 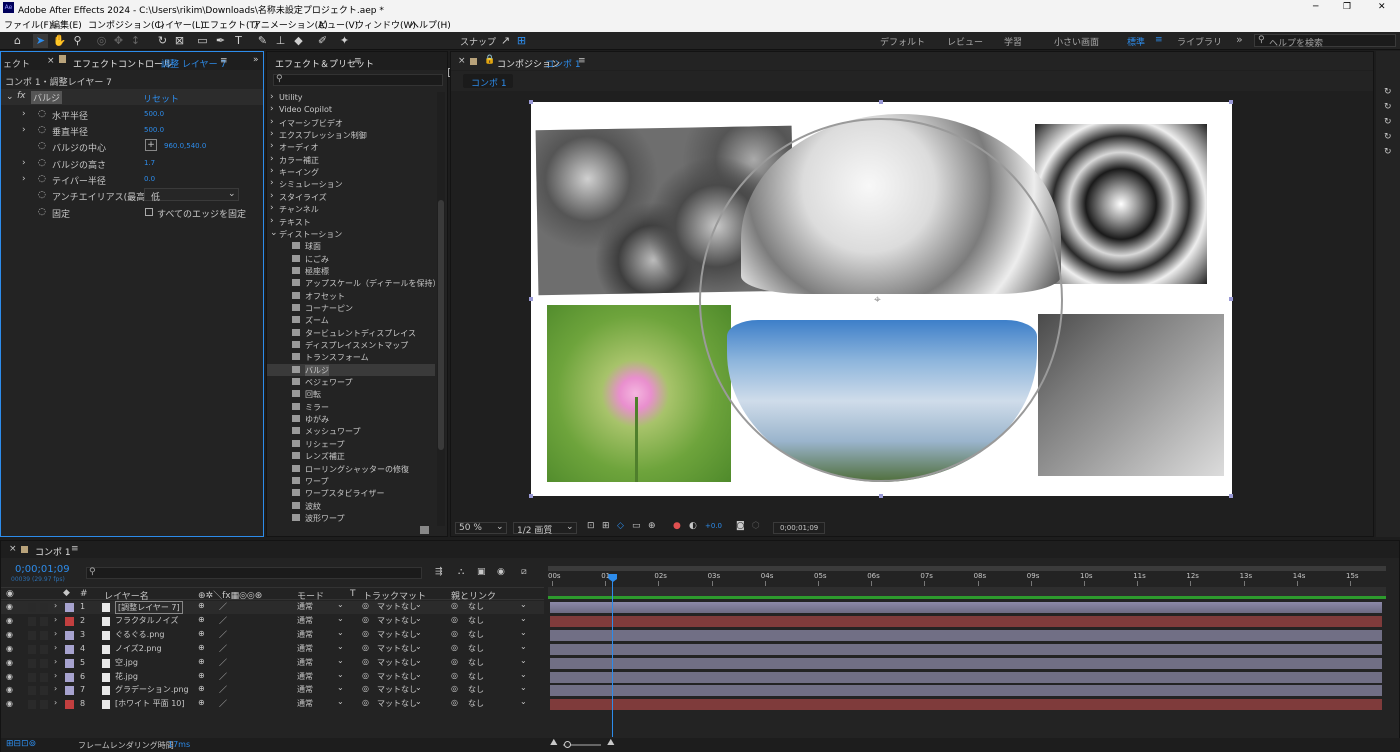 I want to click on effects-search-field: ⚲, so click(x=358, y=80).